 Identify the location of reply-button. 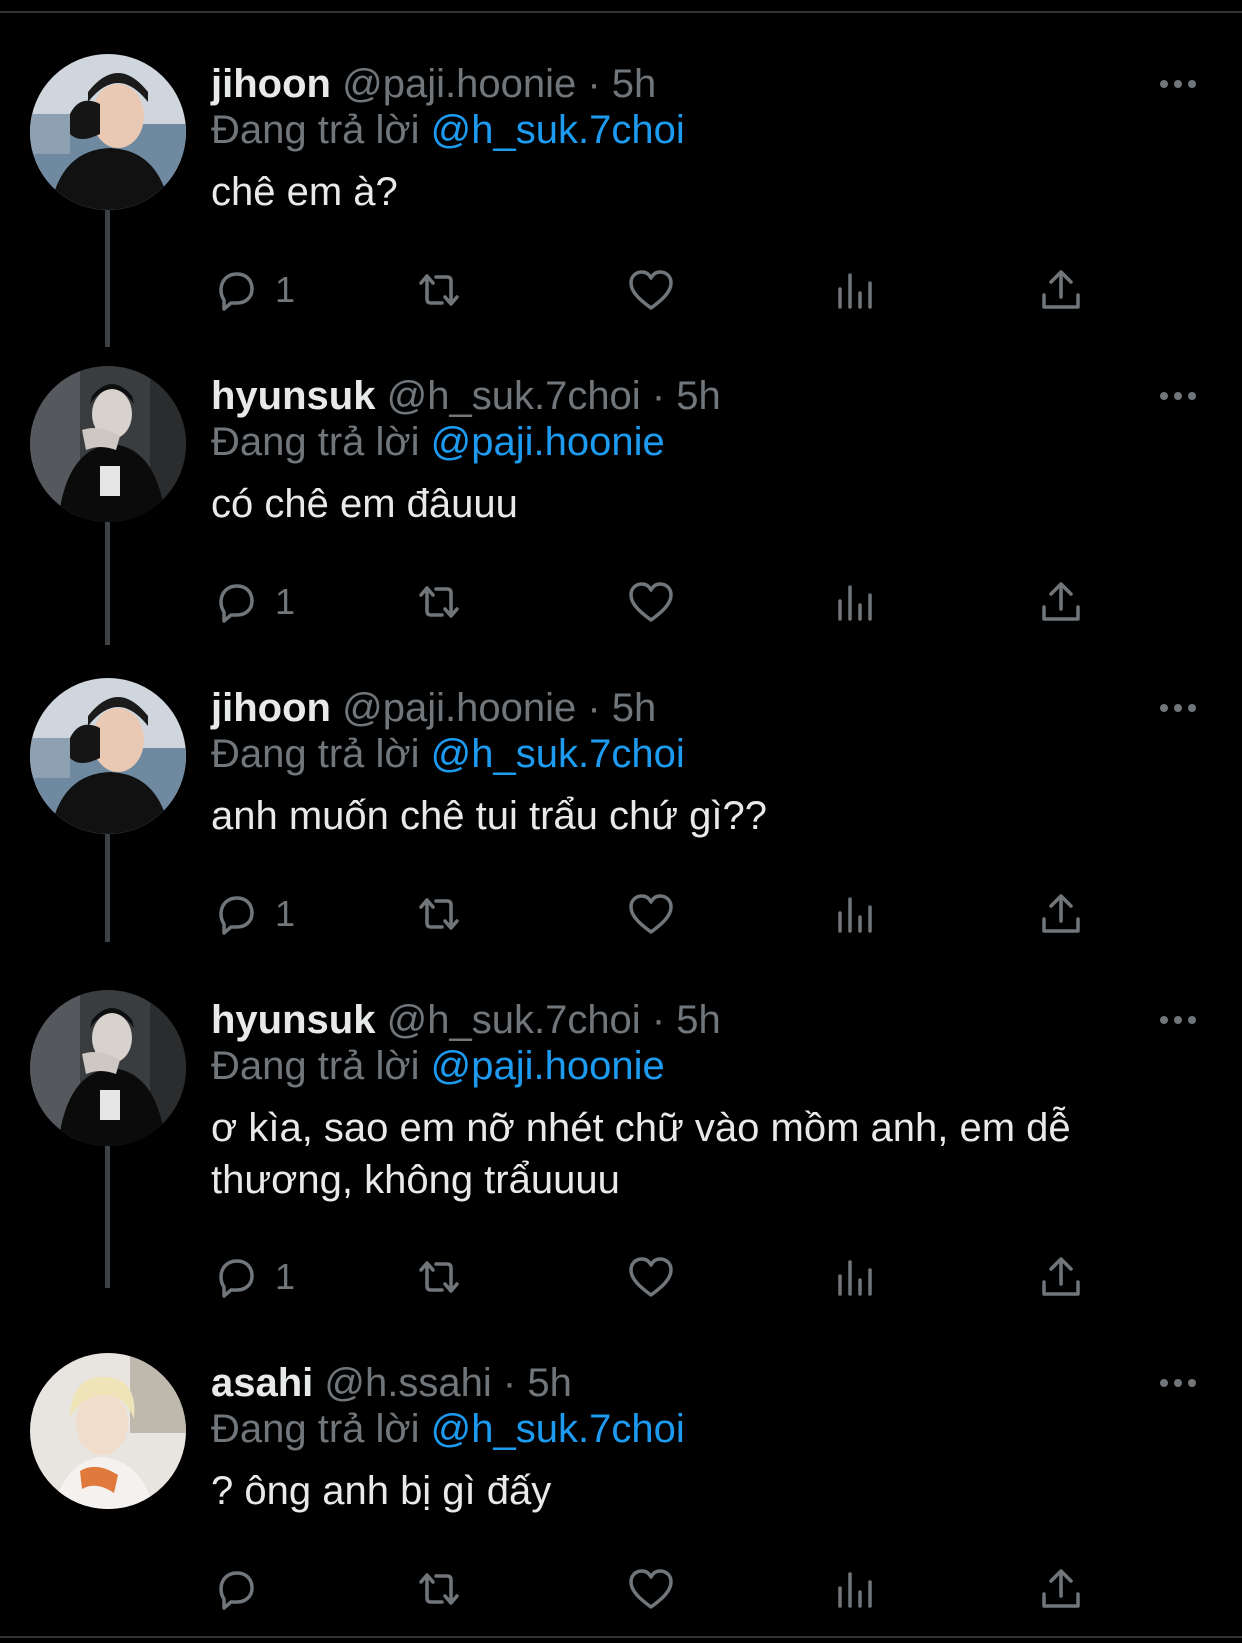
(243, 1589).